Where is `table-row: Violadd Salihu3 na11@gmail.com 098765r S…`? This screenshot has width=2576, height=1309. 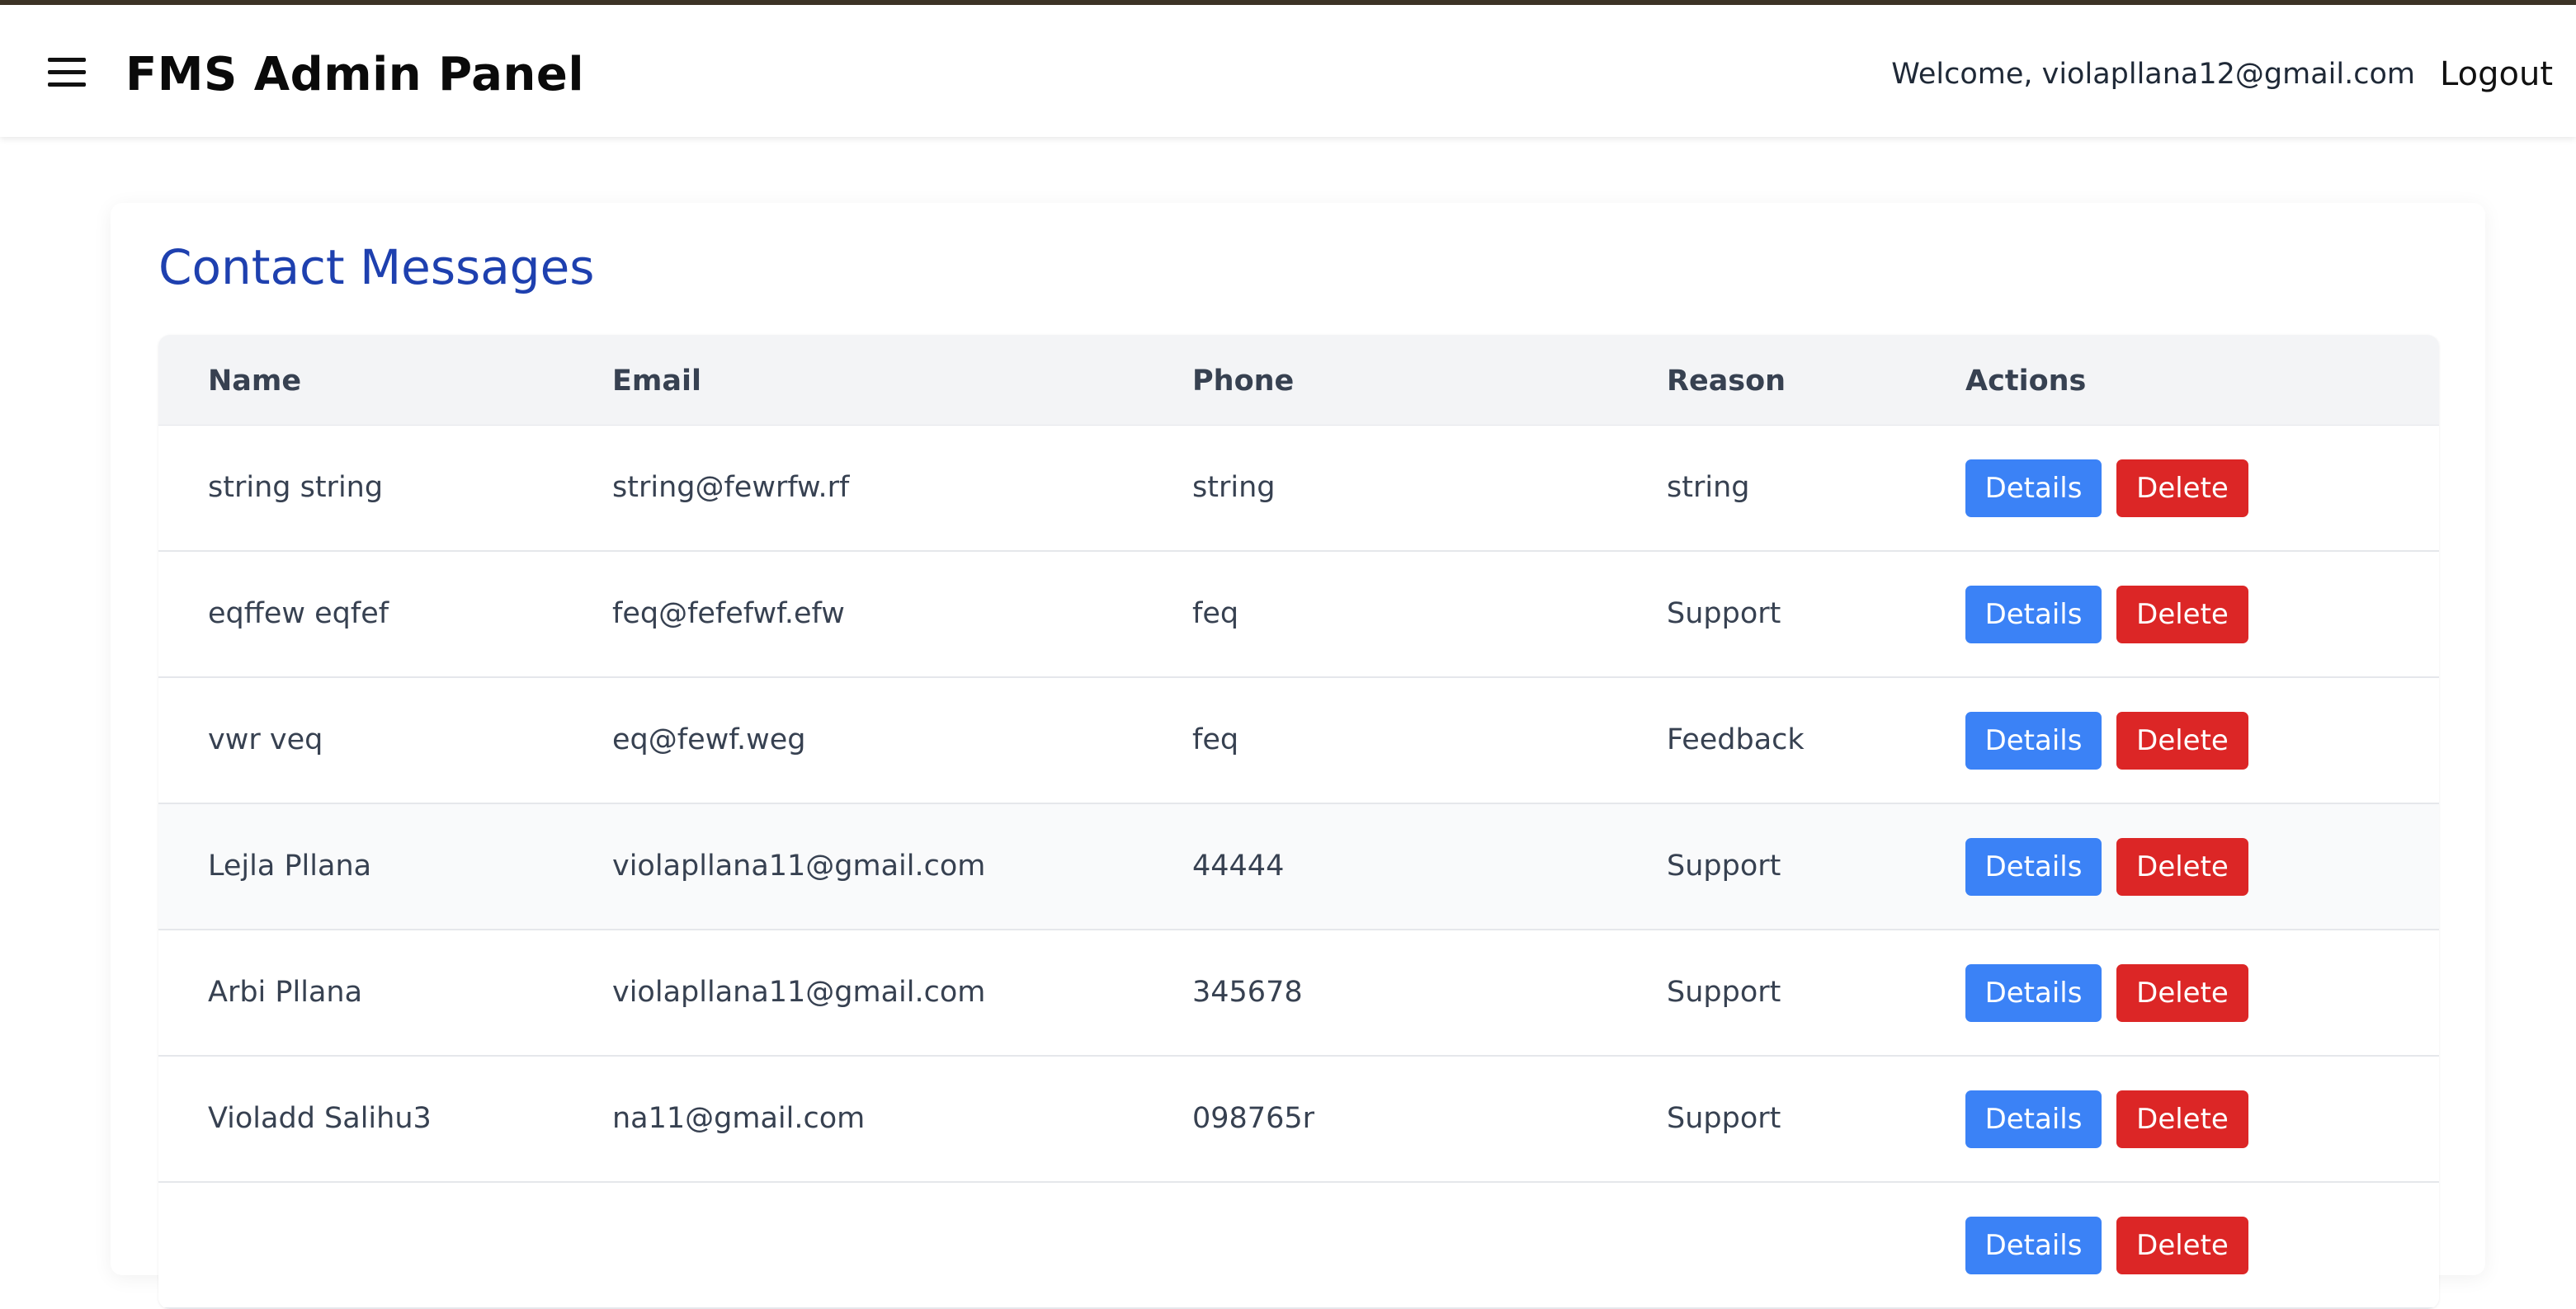
table-row: Violadd Salihu3 na11@gmail.com 098765r S… is located at coordinates (1298, 1120).